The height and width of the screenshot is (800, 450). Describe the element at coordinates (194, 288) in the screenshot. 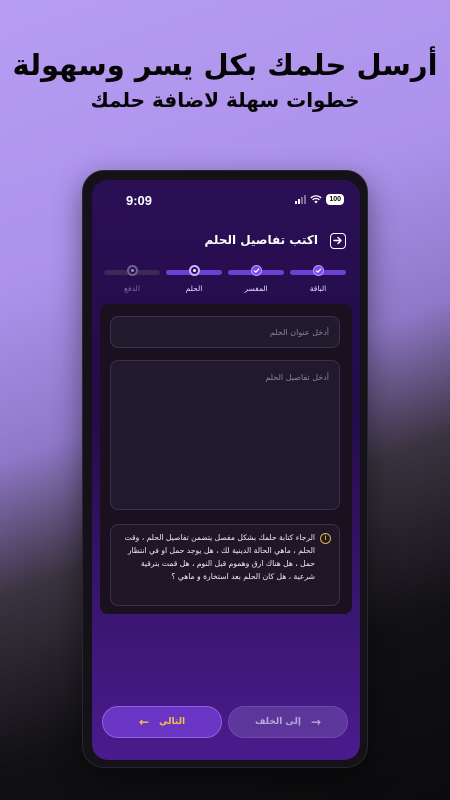

I see `step-label: الحلم` at that location.